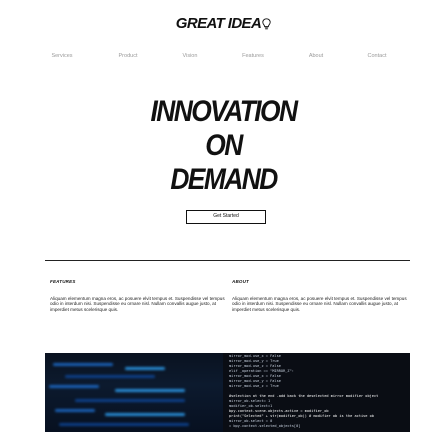 The image size is (447, 432). Describe the element at coordinates (251, 421) in the screenshot. I see `code-line: mirror_ob.select = 0` at that location.